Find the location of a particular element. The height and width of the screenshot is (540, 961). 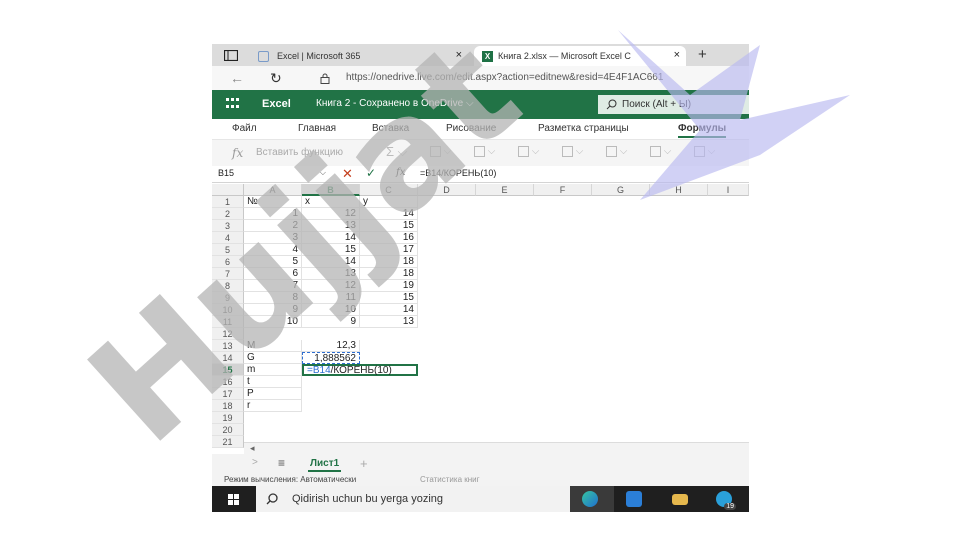

tab-insert: Вставка is located at coordinates (390, 128).